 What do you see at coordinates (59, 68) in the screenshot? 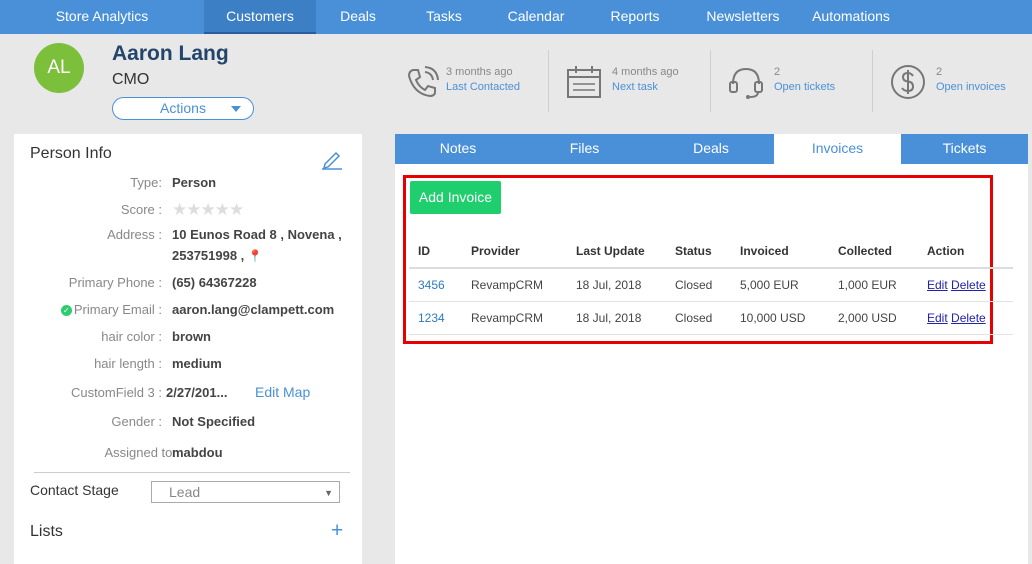
I see `avatar: AL` at bounding box center [59, 68].